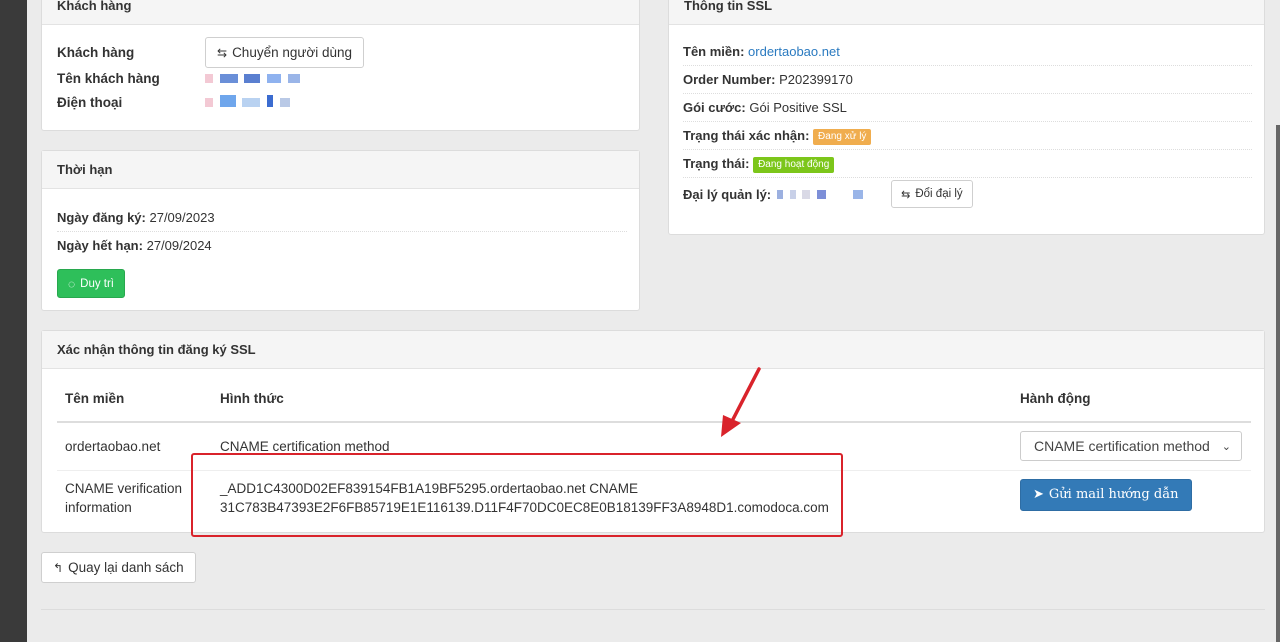 This screenshot has width=1280, height=642. I want to click on col-action-header: Hành động, so click(1131, 399).